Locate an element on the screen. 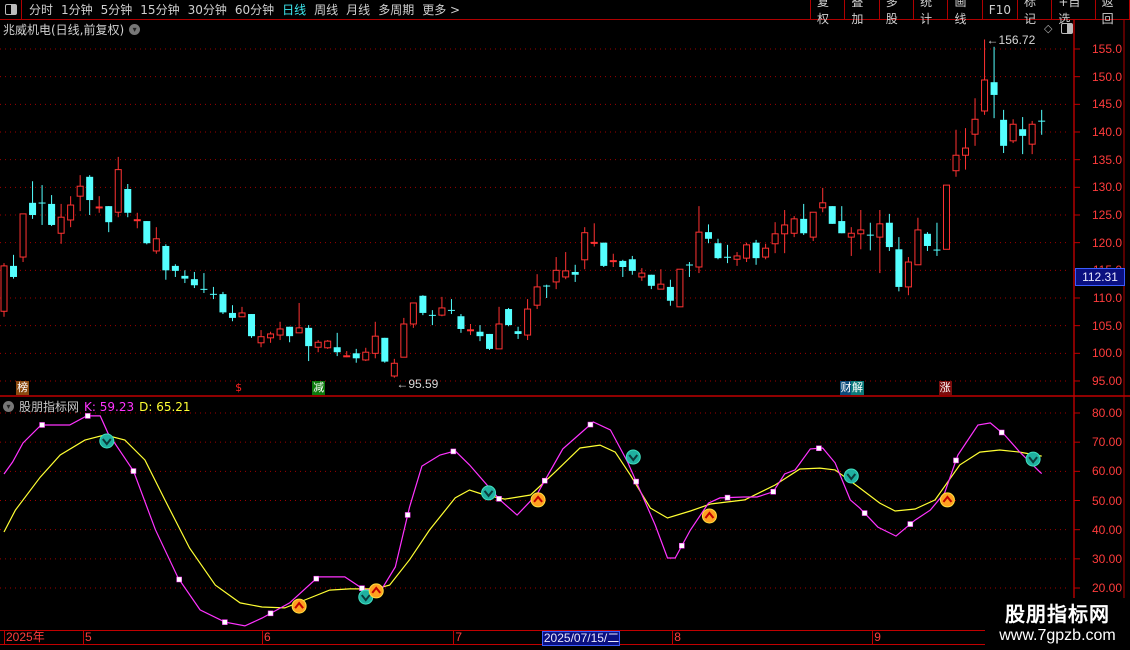 This screenshot has width=1130, height=650. time-tick-label: 2025年 is located at coordinates (24, 637).